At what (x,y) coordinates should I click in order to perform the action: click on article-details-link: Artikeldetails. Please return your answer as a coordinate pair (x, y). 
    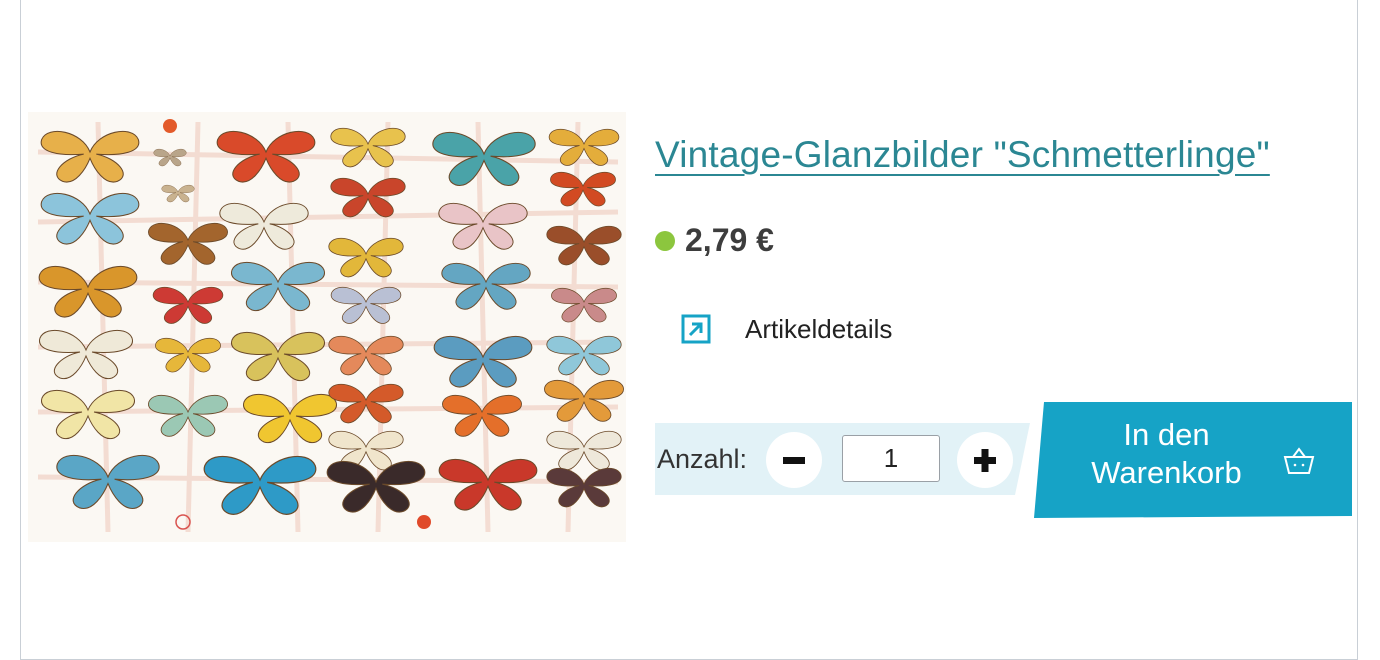
    Looking at the image, I should click on (786, 329).